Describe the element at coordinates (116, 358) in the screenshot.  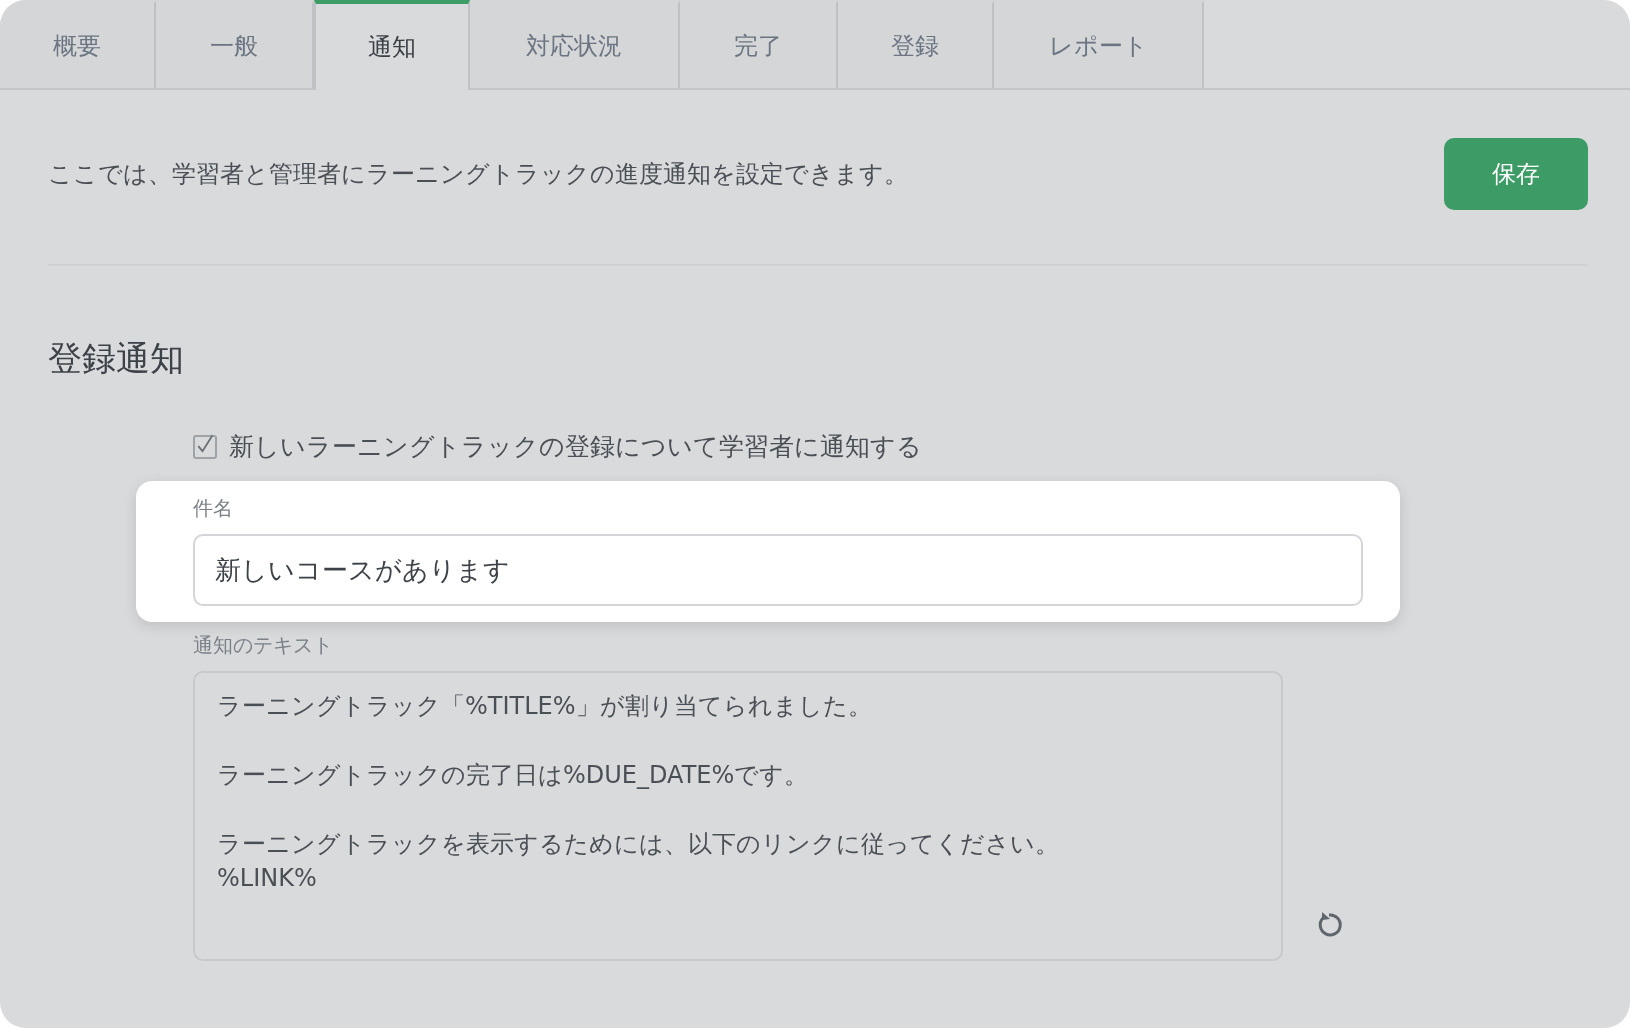
I see `section-title: 登録通知` at that location.